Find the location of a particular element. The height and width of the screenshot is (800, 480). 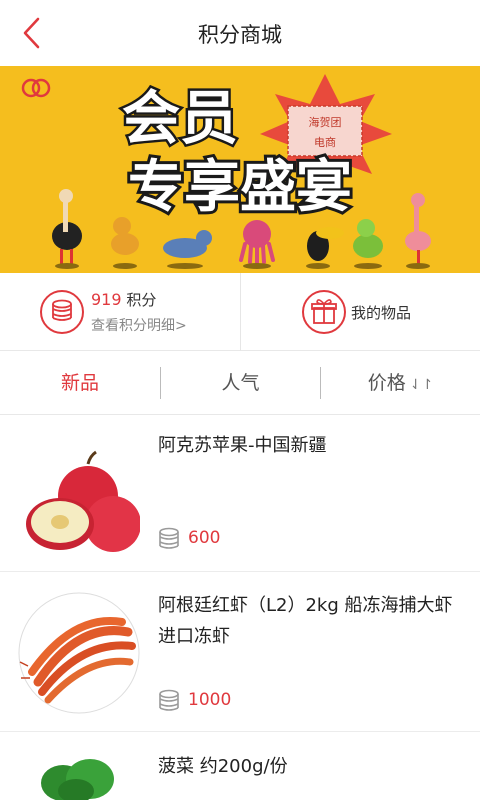

tab-new: 新品 is located at coordinates (80, 383).